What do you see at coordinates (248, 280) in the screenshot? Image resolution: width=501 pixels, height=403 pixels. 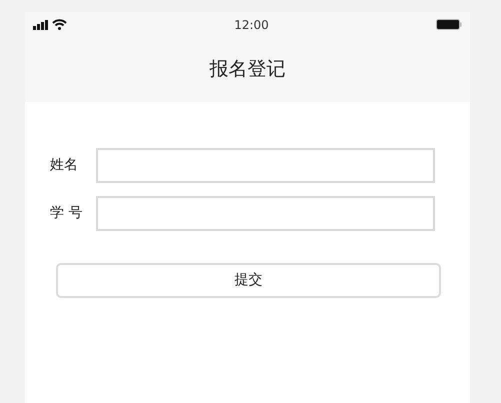 I see `submit-button: 提交` at bounding box center [248, 280].